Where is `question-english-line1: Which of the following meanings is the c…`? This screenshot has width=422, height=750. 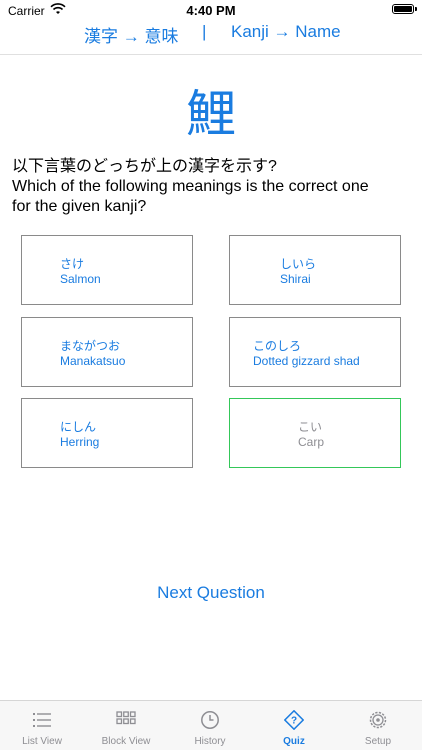
question-english-line1: Which of the following meanings is the c… is located at coordinates (190, 186).